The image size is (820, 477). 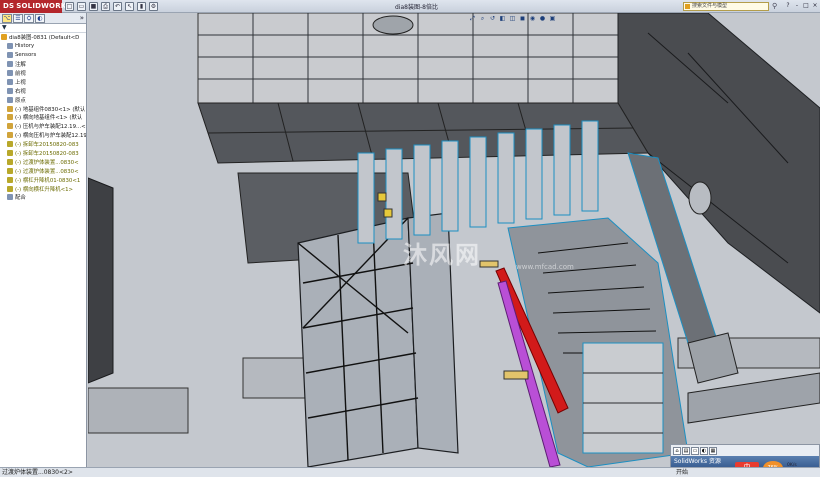 I want to click on tree-node: (-) 横向地基组件<1> (默认, so click(x=43, y=117).